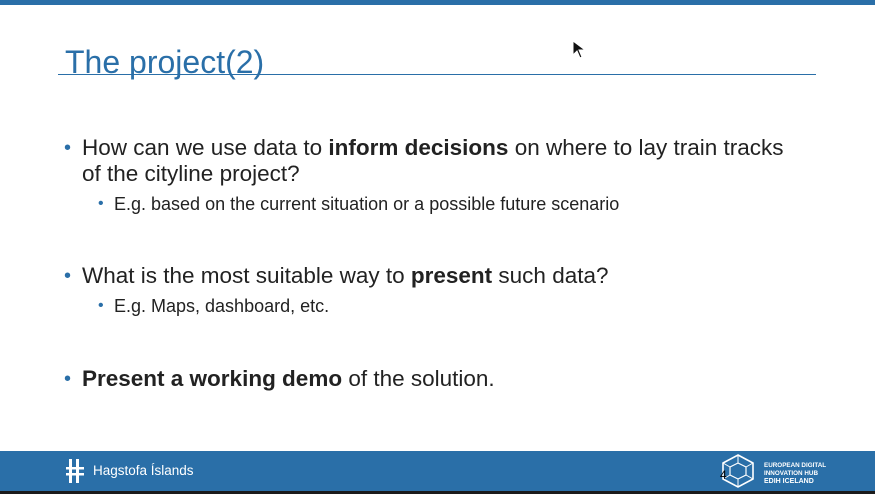  I want to click on top-accent-bar, so click(437, 2).